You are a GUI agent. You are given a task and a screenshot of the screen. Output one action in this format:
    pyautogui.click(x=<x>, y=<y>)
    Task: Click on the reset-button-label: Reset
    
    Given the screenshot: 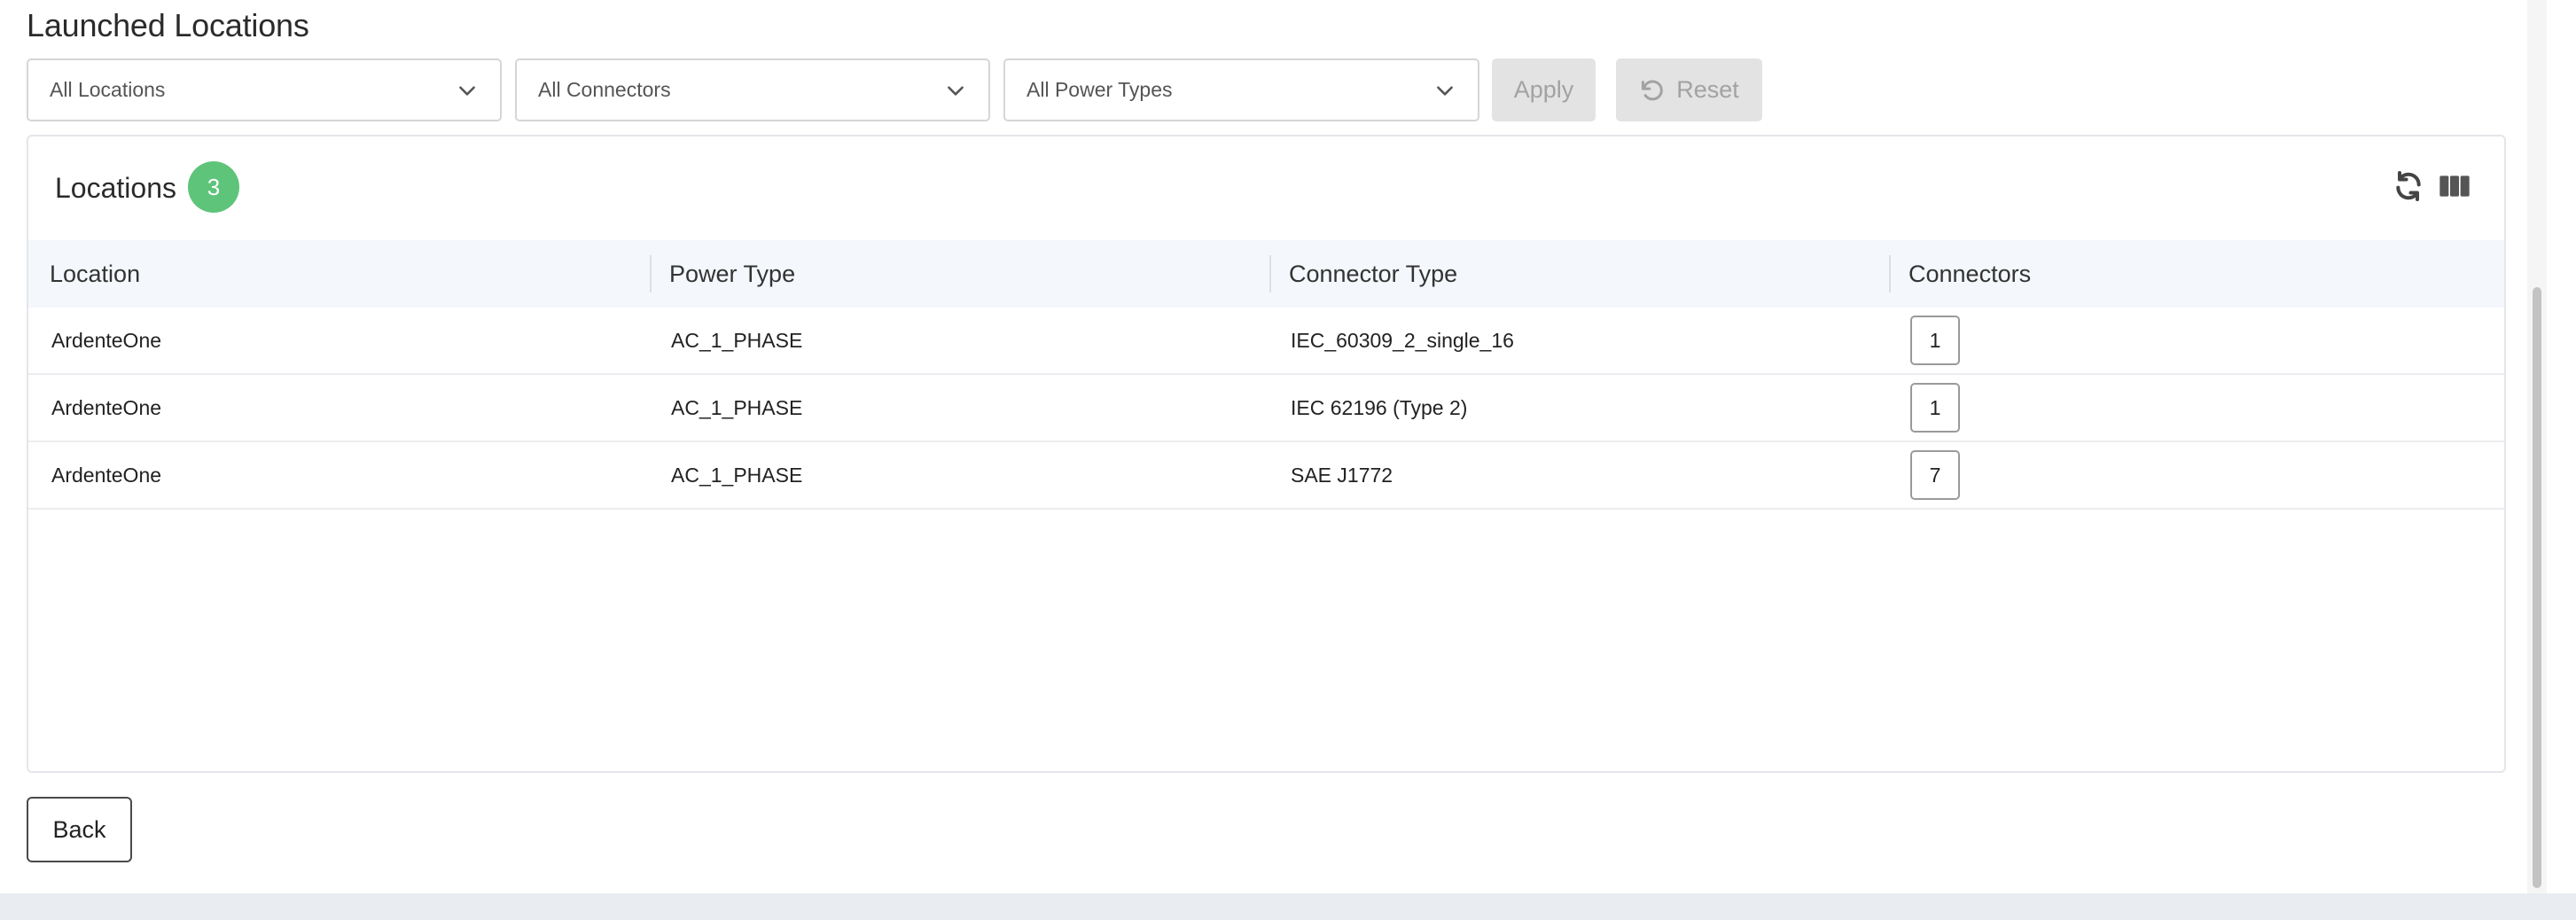 What is the action you would take?
    pyautogui.click(x=1707, y=89)
    